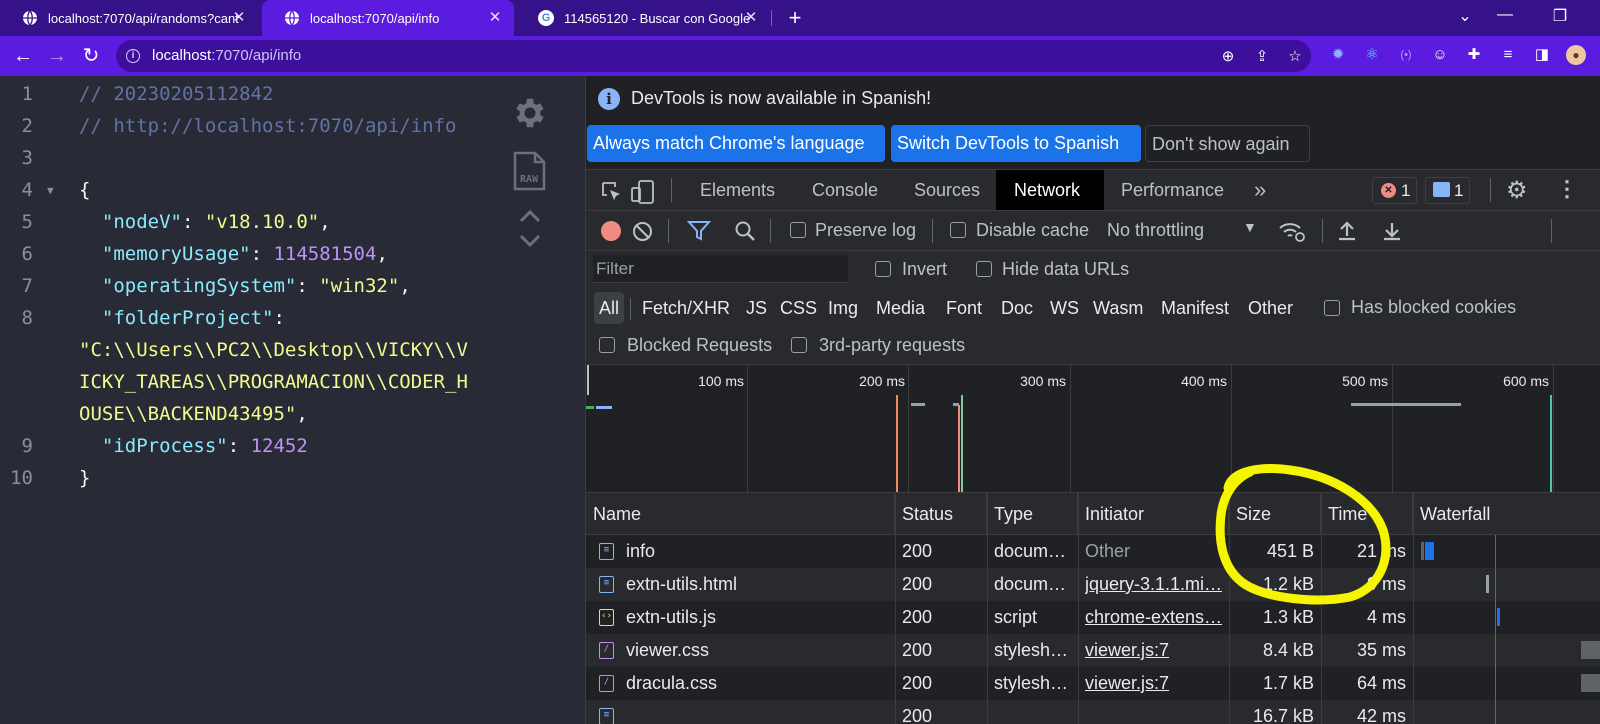 Image resolution: width=1600 pixels, height=724 pixels. Describe the element at coordinates (845, 190) in the screenshot. I see `tab-console: Console` at that location.